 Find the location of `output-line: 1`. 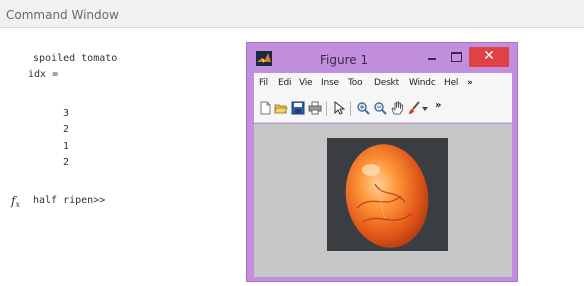

output-line: 1 is located at coordinates (66, 146).